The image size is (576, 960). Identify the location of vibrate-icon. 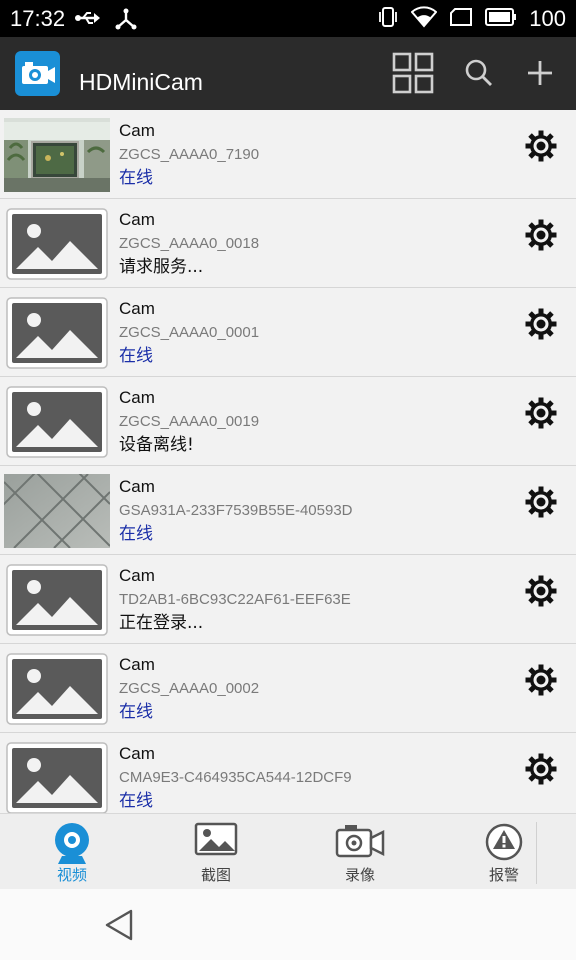
(388, 19).